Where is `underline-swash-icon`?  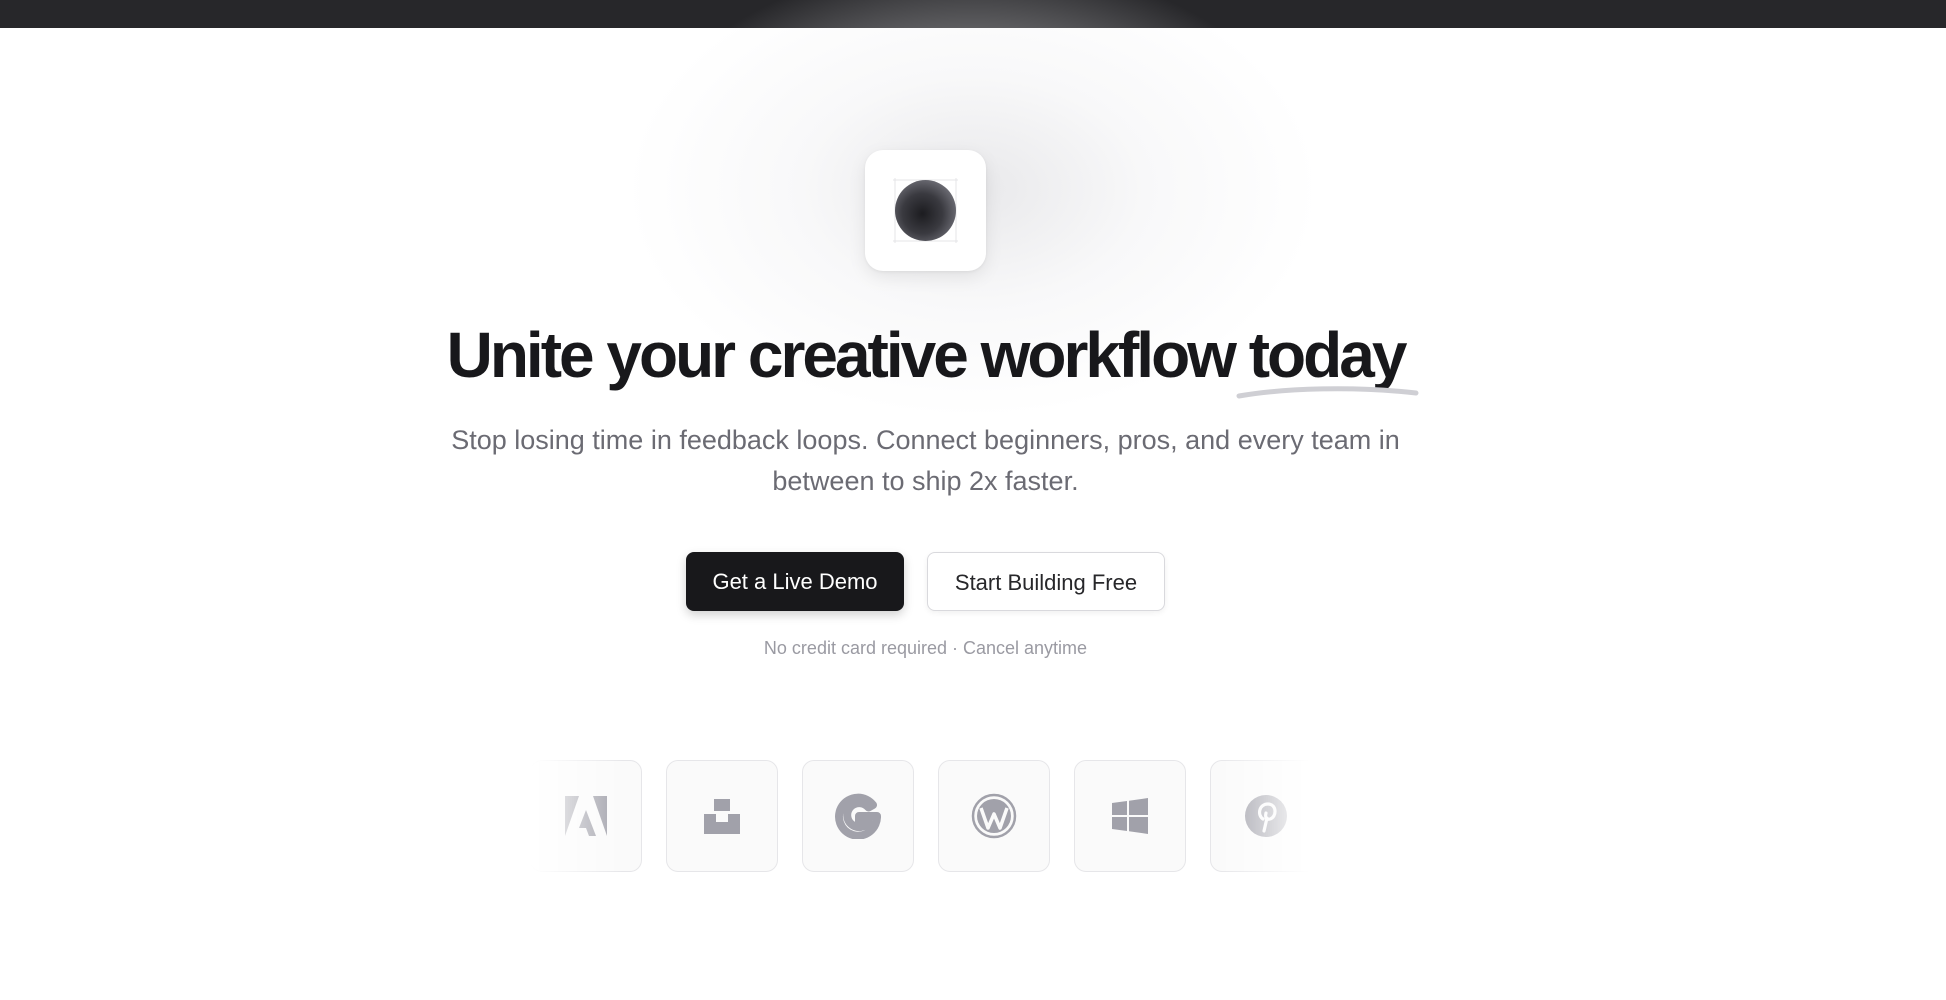 underline-swash-icon is located at coordinates (1327, 392).